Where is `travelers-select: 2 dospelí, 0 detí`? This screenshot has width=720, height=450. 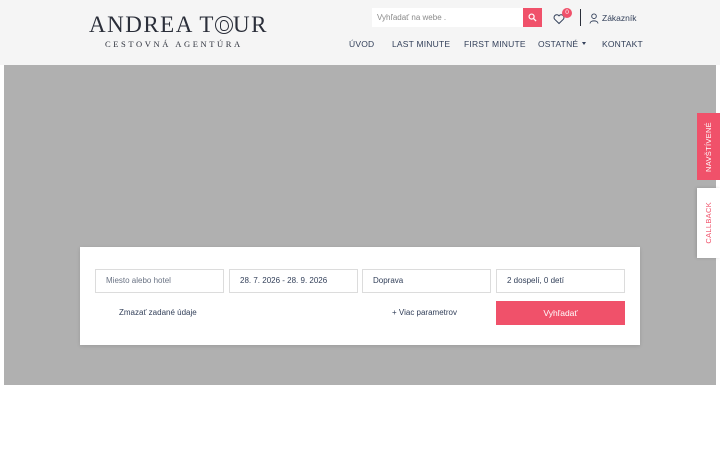 travelers-select: 2 dospelí, 0 detí is located at coordinates (560, 281).